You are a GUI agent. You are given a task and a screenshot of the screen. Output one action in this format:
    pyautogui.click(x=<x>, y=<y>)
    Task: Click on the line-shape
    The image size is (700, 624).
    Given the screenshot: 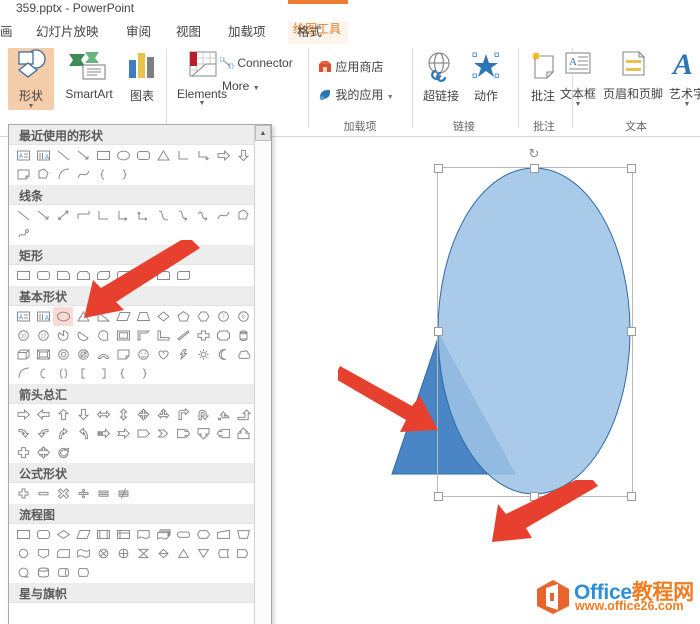 What is the action you would take?
    pyautogui.click(x=23, y=215)
    